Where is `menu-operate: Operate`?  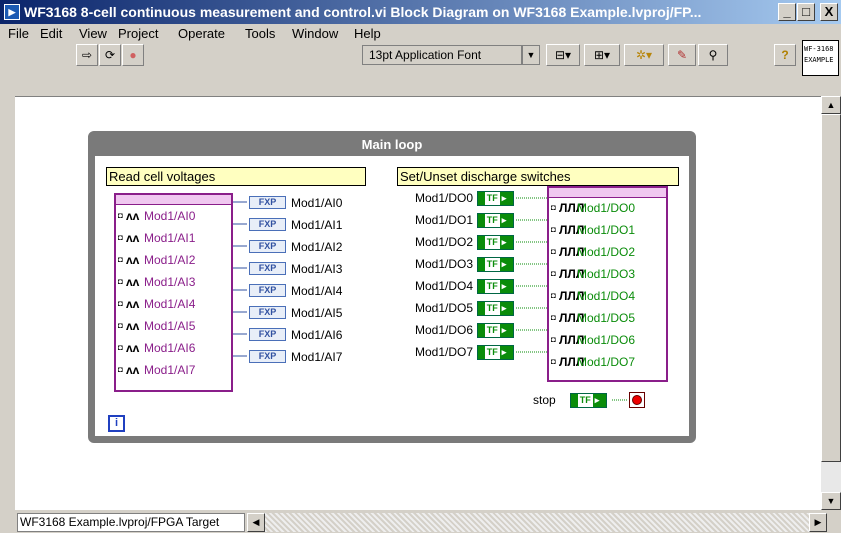 menu-operate: Operate is located at coordinates (201, 33).